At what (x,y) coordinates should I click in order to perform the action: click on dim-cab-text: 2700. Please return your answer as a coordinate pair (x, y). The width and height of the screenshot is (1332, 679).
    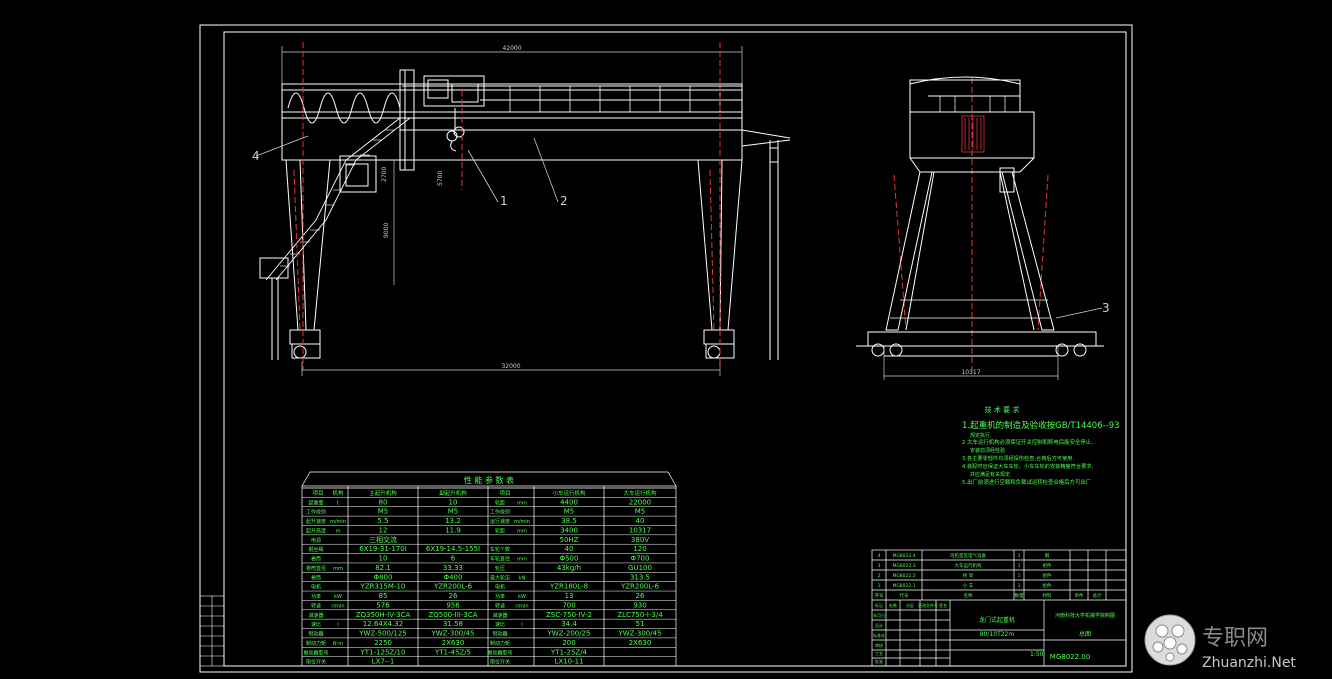
    Looking at the image, I should click on (384, 174).